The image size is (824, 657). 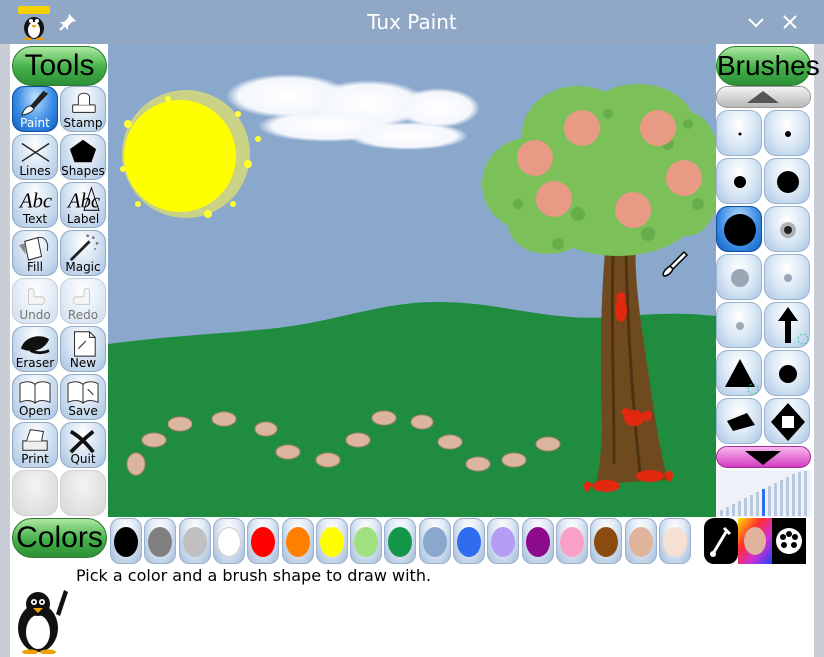 I want to click on svg-text: Abc, so click(x=35, y=201).